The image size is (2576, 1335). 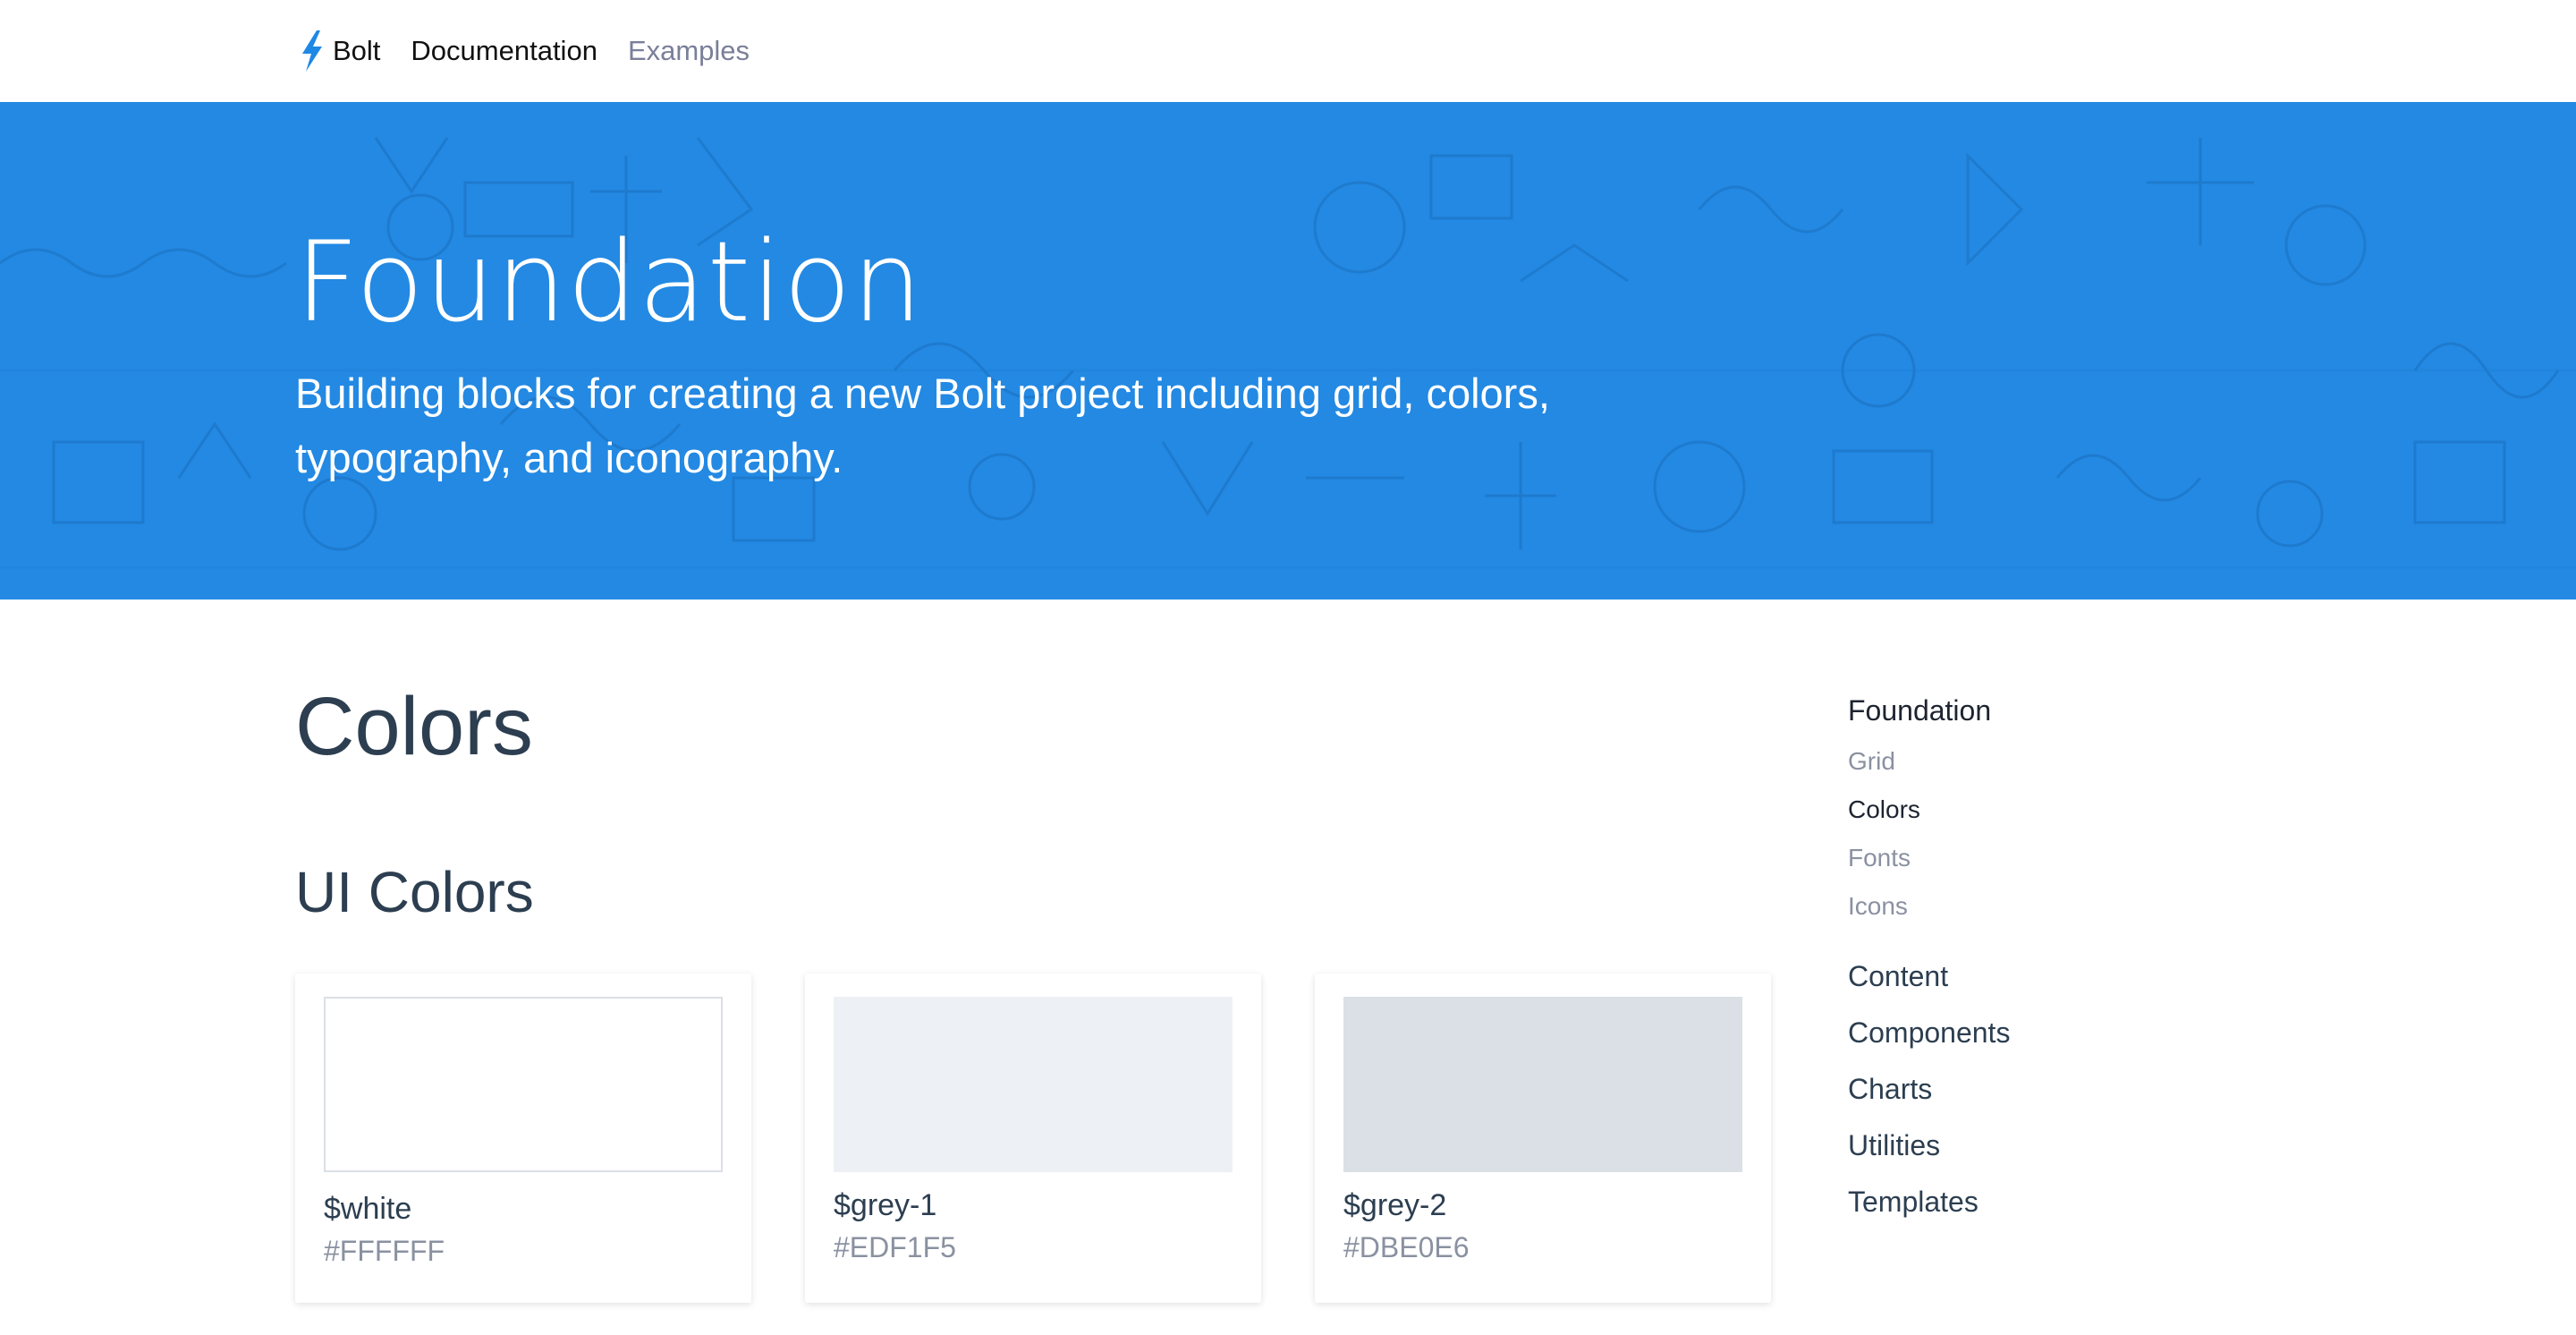 I want to click on brand-logo-link: Bolt, so click(x=339, y=51).